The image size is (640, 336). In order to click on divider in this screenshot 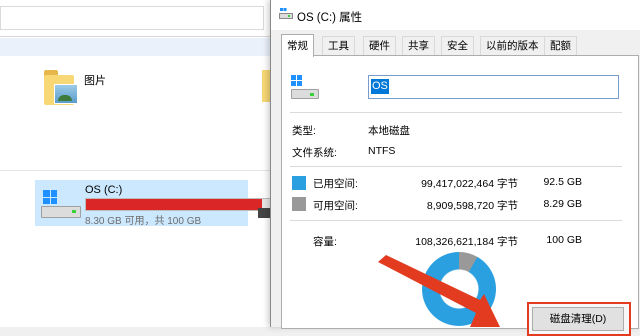, I will do `click(135, 170)`.